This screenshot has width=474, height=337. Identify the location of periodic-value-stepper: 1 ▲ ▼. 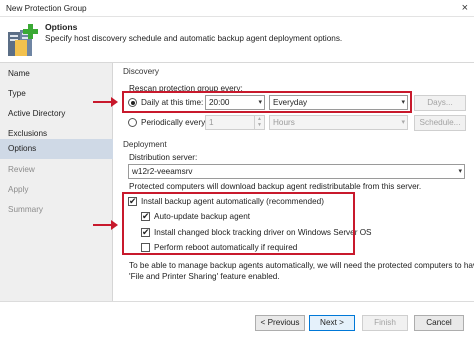
(235, 122).